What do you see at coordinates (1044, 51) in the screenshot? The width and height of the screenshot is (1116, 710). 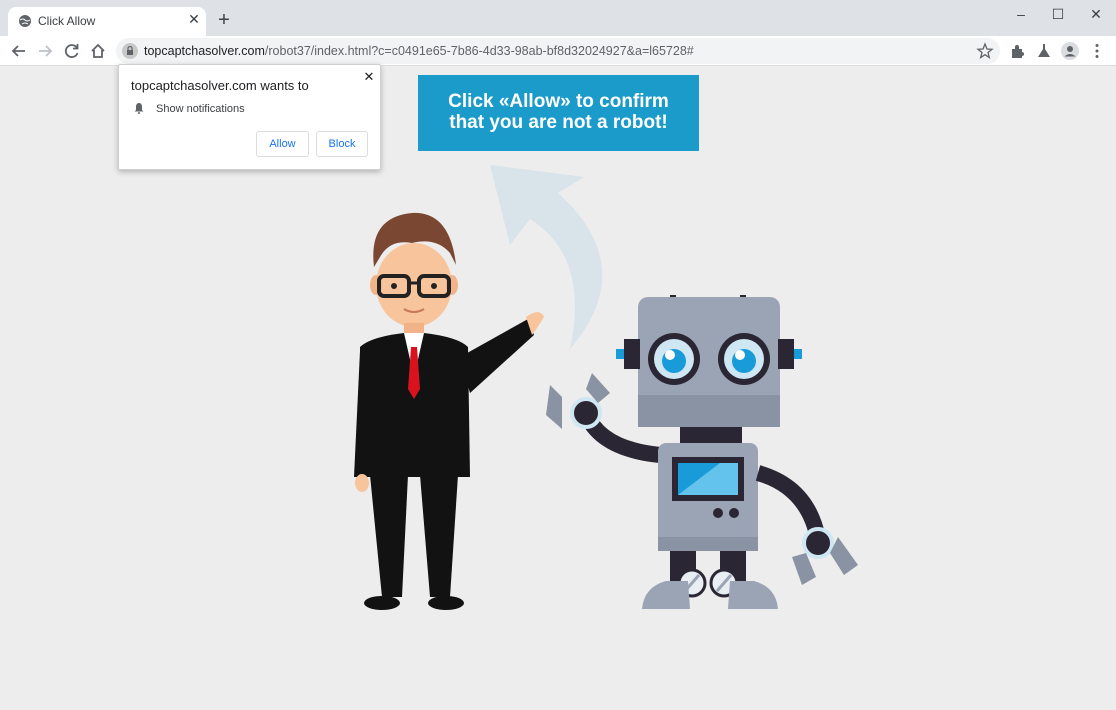 I see `labs-flask-icon` at bounding box center [1044, 51].